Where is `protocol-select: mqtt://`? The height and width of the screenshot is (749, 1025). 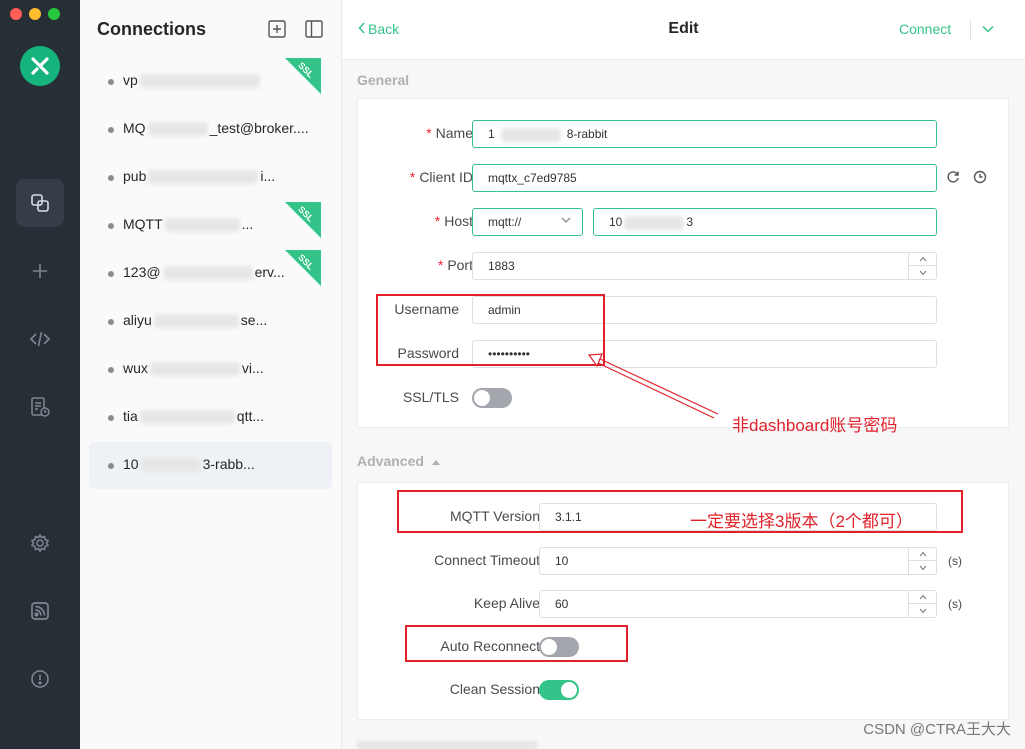 protocol-select: mqtt:// is located at coordinates (527, 222).